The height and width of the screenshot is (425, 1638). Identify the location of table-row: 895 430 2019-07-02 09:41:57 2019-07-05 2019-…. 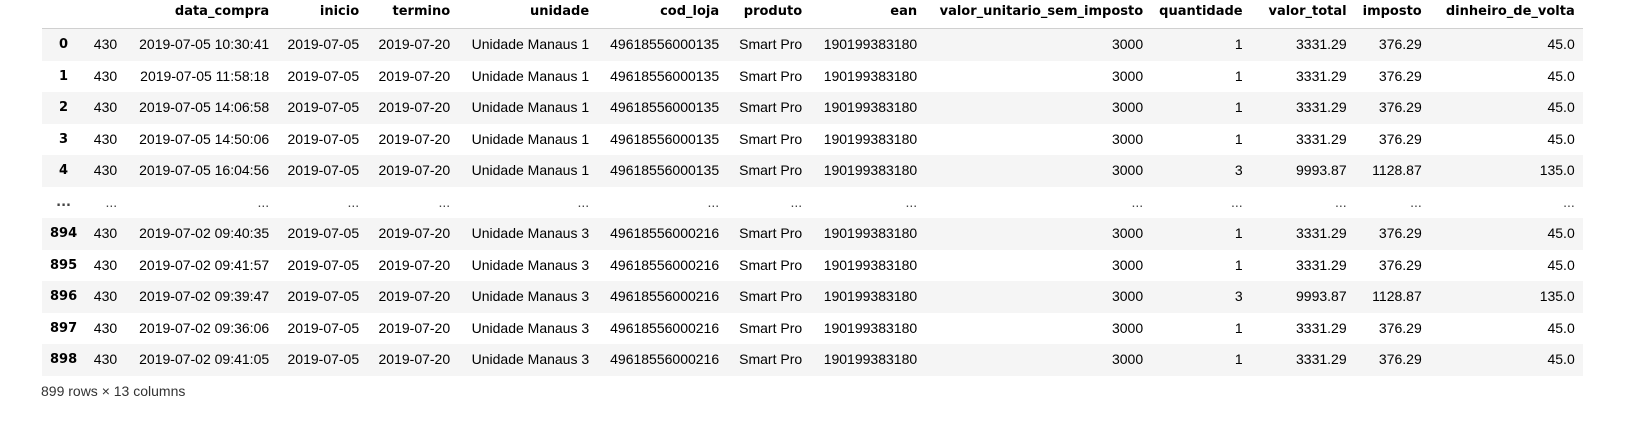
(812, 265).